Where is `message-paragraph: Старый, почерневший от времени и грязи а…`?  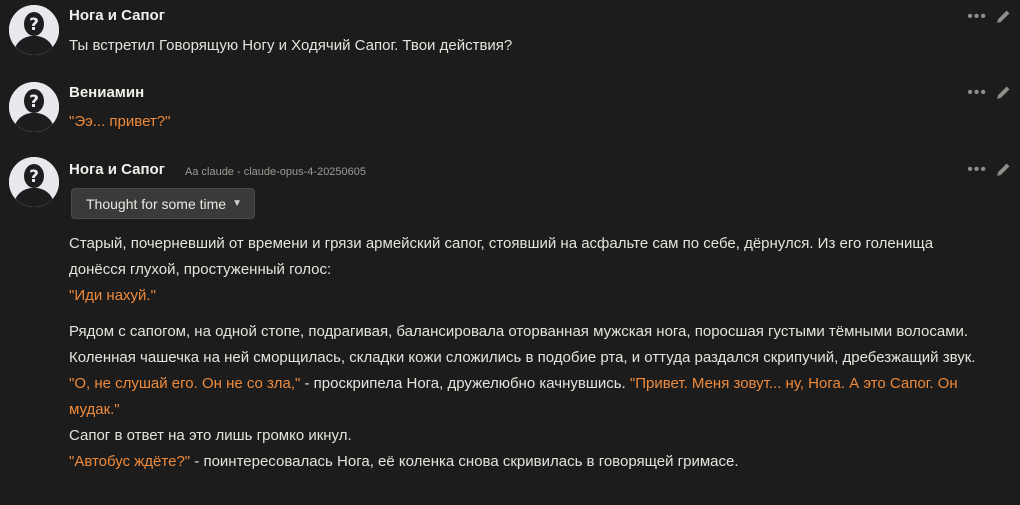 message-paragraph: Старый, почерневший от времени и грязи а… is located at coordinates (501, 256).